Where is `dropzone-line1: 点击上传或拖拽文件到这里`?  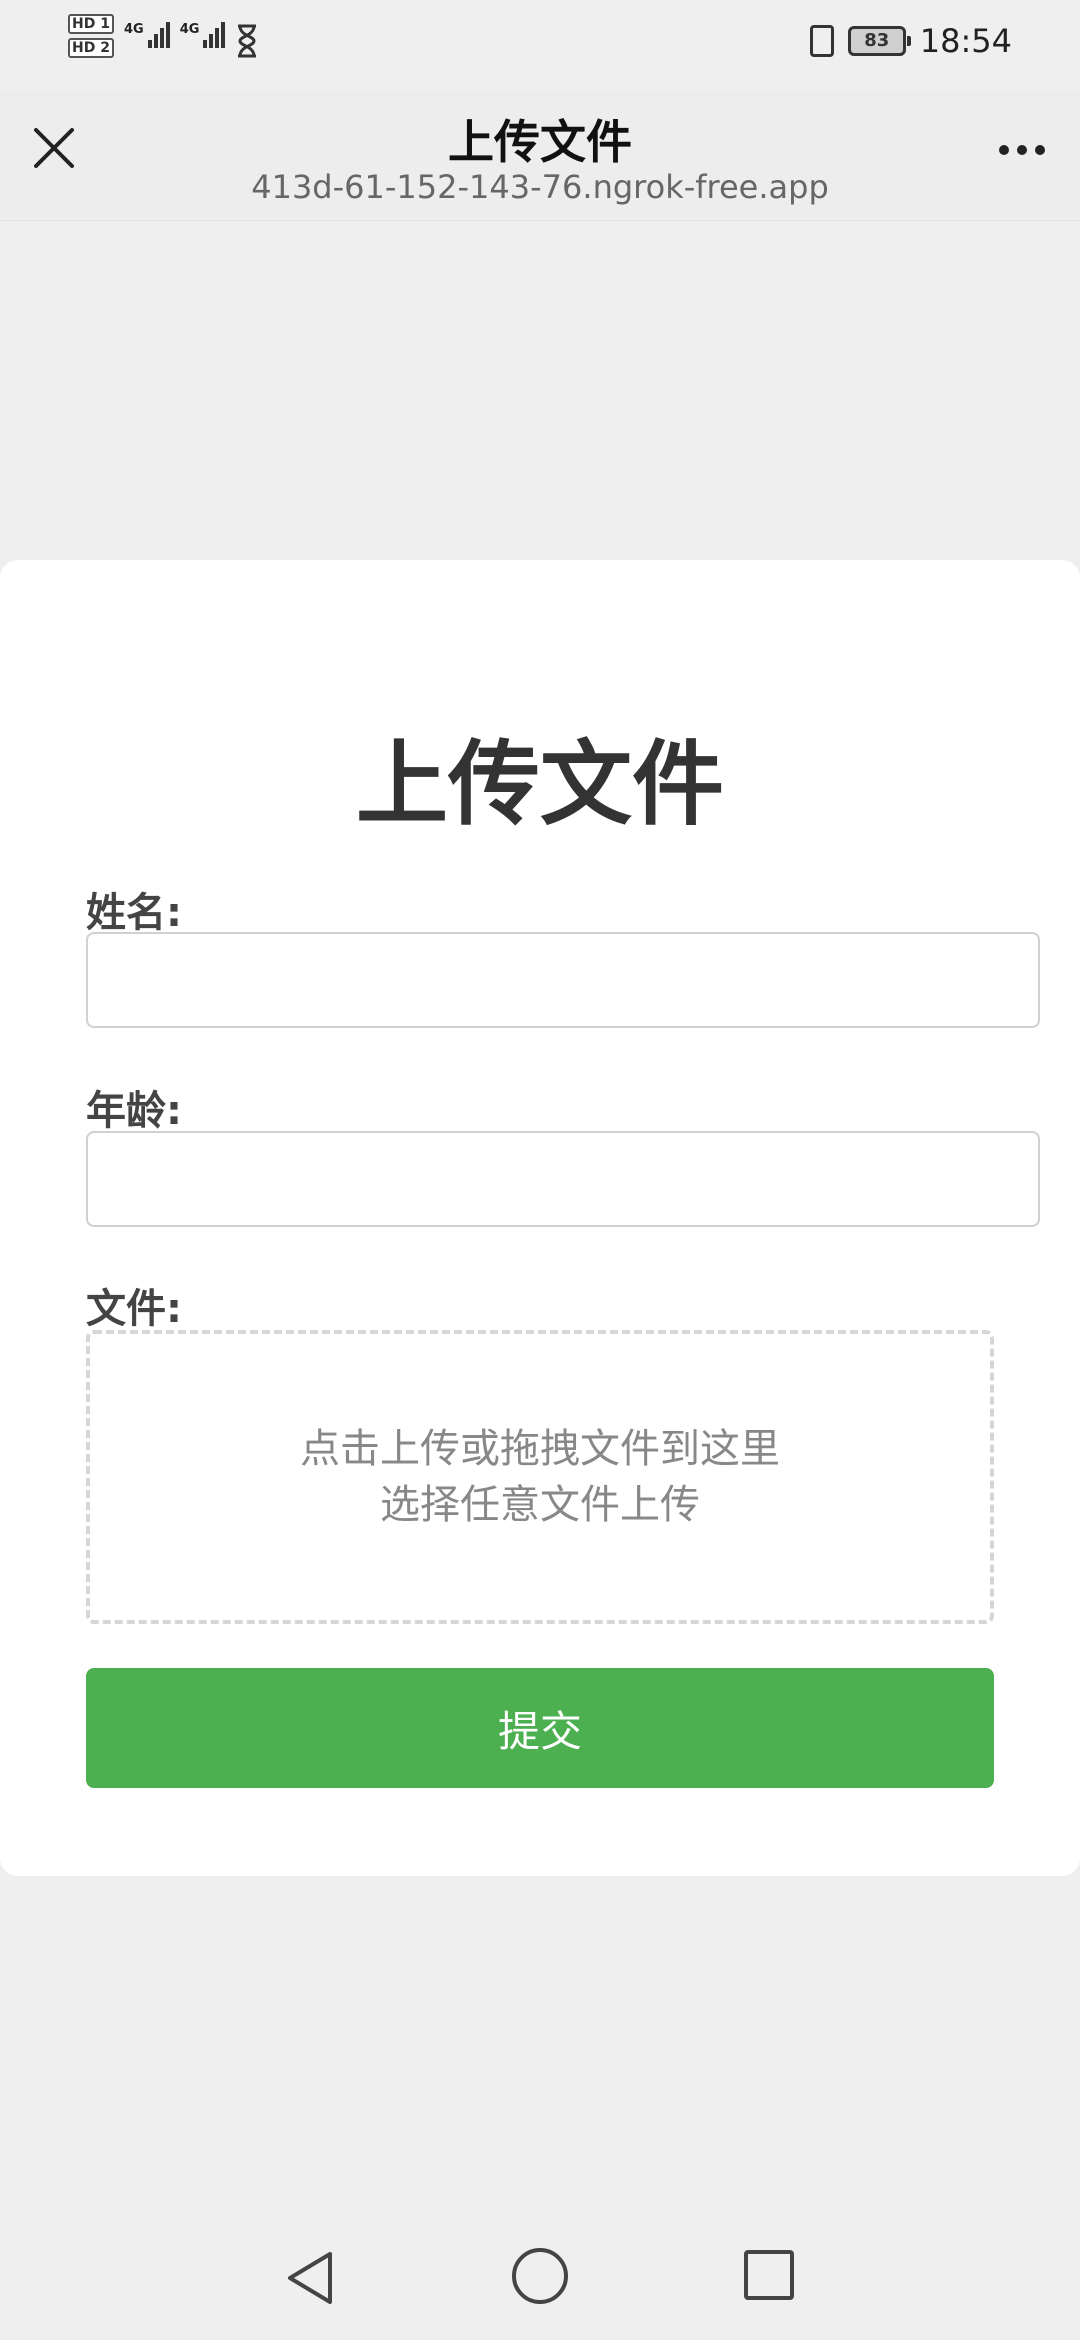
dropzone-line1: 点击上传或拖拽文件到这里 is located at coordinates (540, 1449).